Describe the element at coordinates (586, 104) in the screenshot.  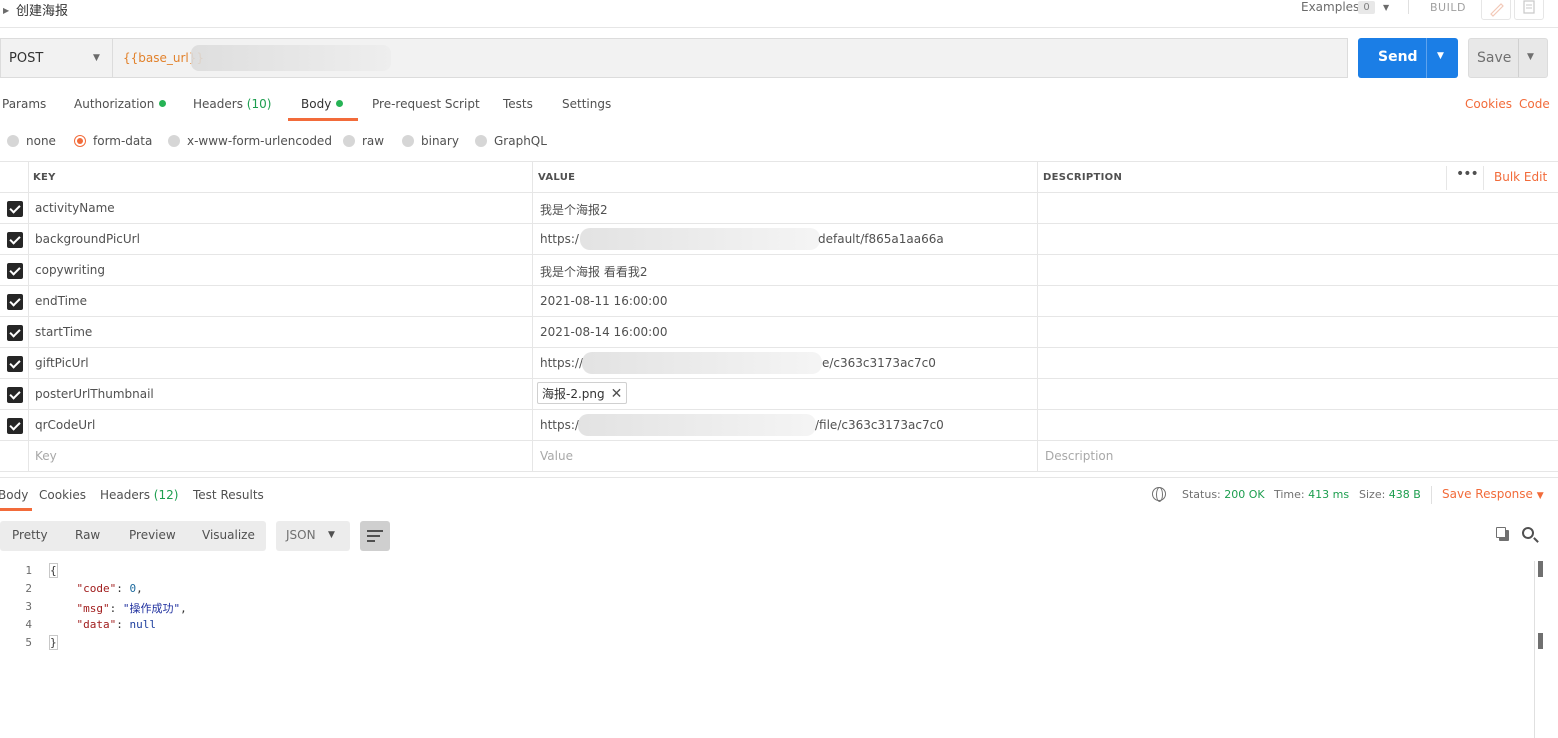
I see `tab-settings: Settings` at that location.